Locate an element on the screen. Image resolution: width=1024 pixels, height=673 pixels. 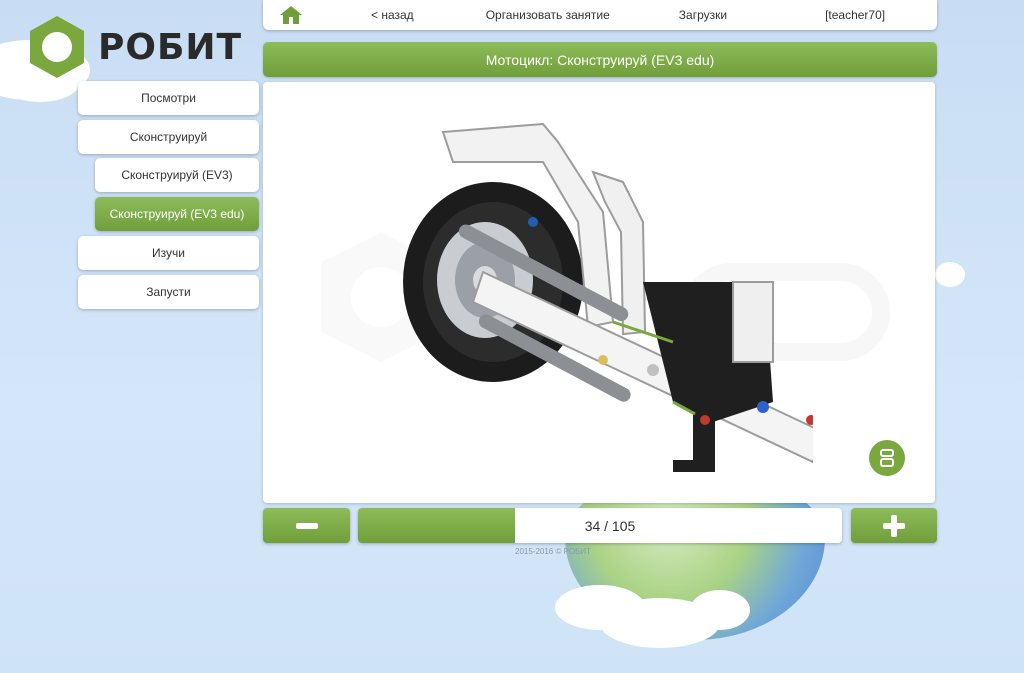
step-counter: 34 / 105 is located at coordinates (610, 525).